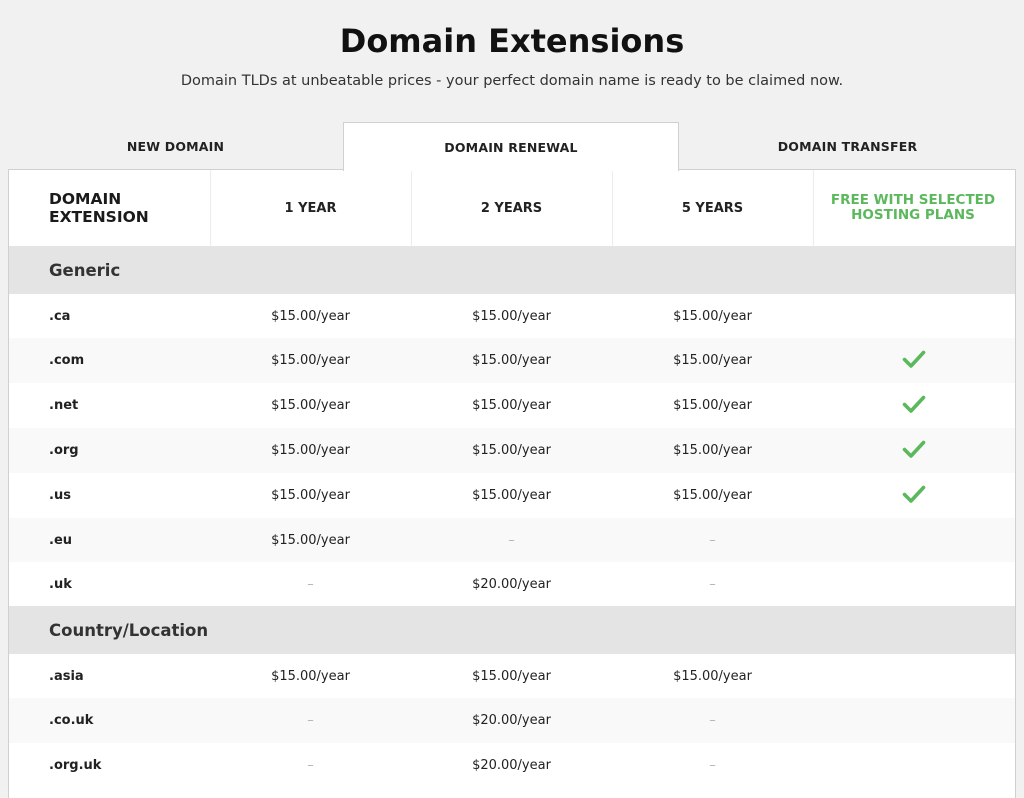  I want to click on tab-new-domain: NEW DOMAIN, so click(175, 146).